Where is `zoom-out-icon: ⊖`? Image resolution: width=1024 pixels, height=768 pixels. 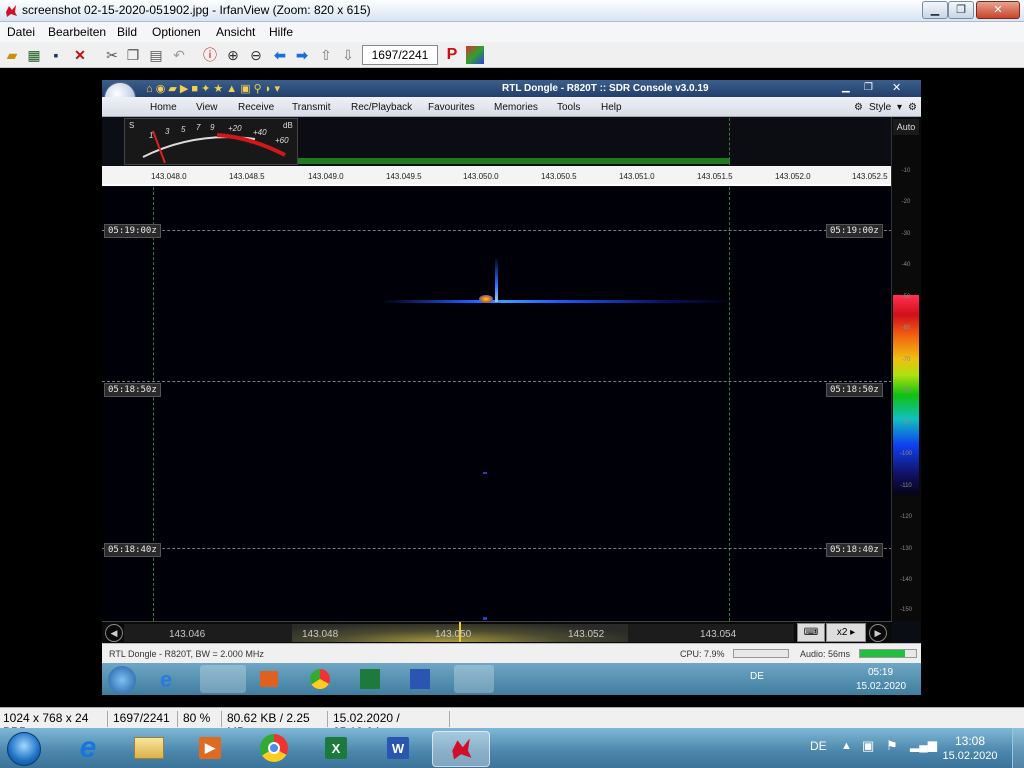
zoom-out-icon: ⊖ is located at coordinates (256, 55).